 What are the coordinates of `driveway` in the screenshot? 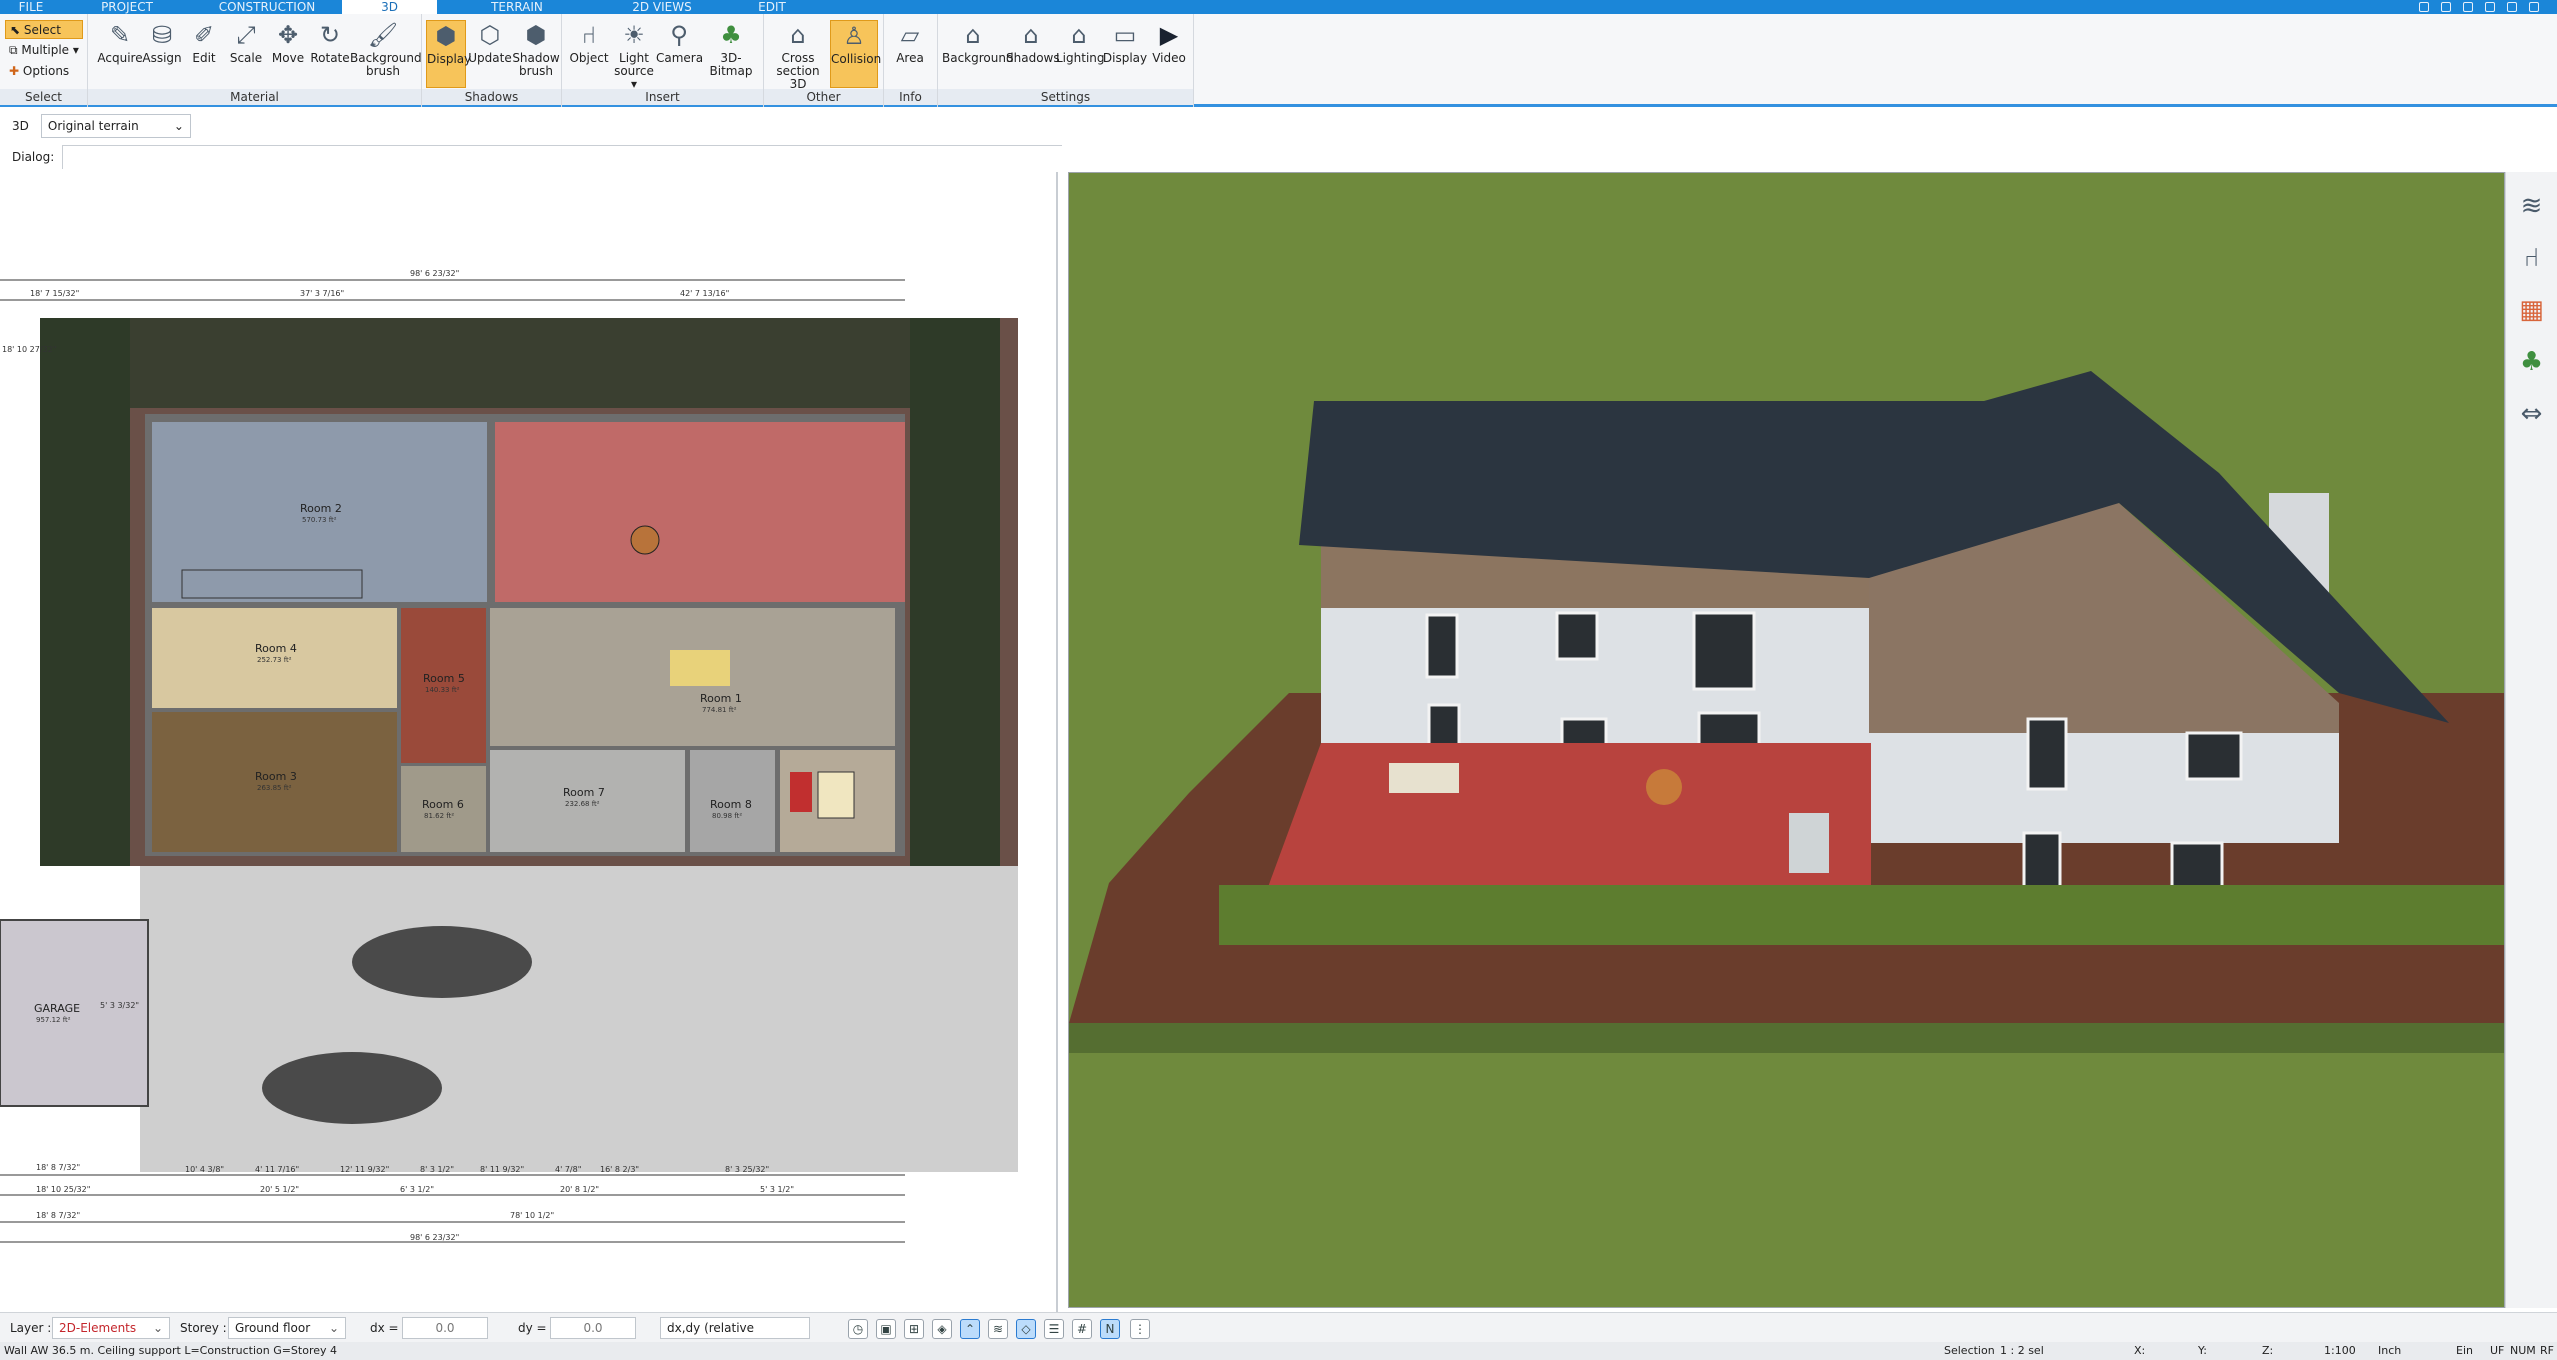 It's located at (579, 1019).